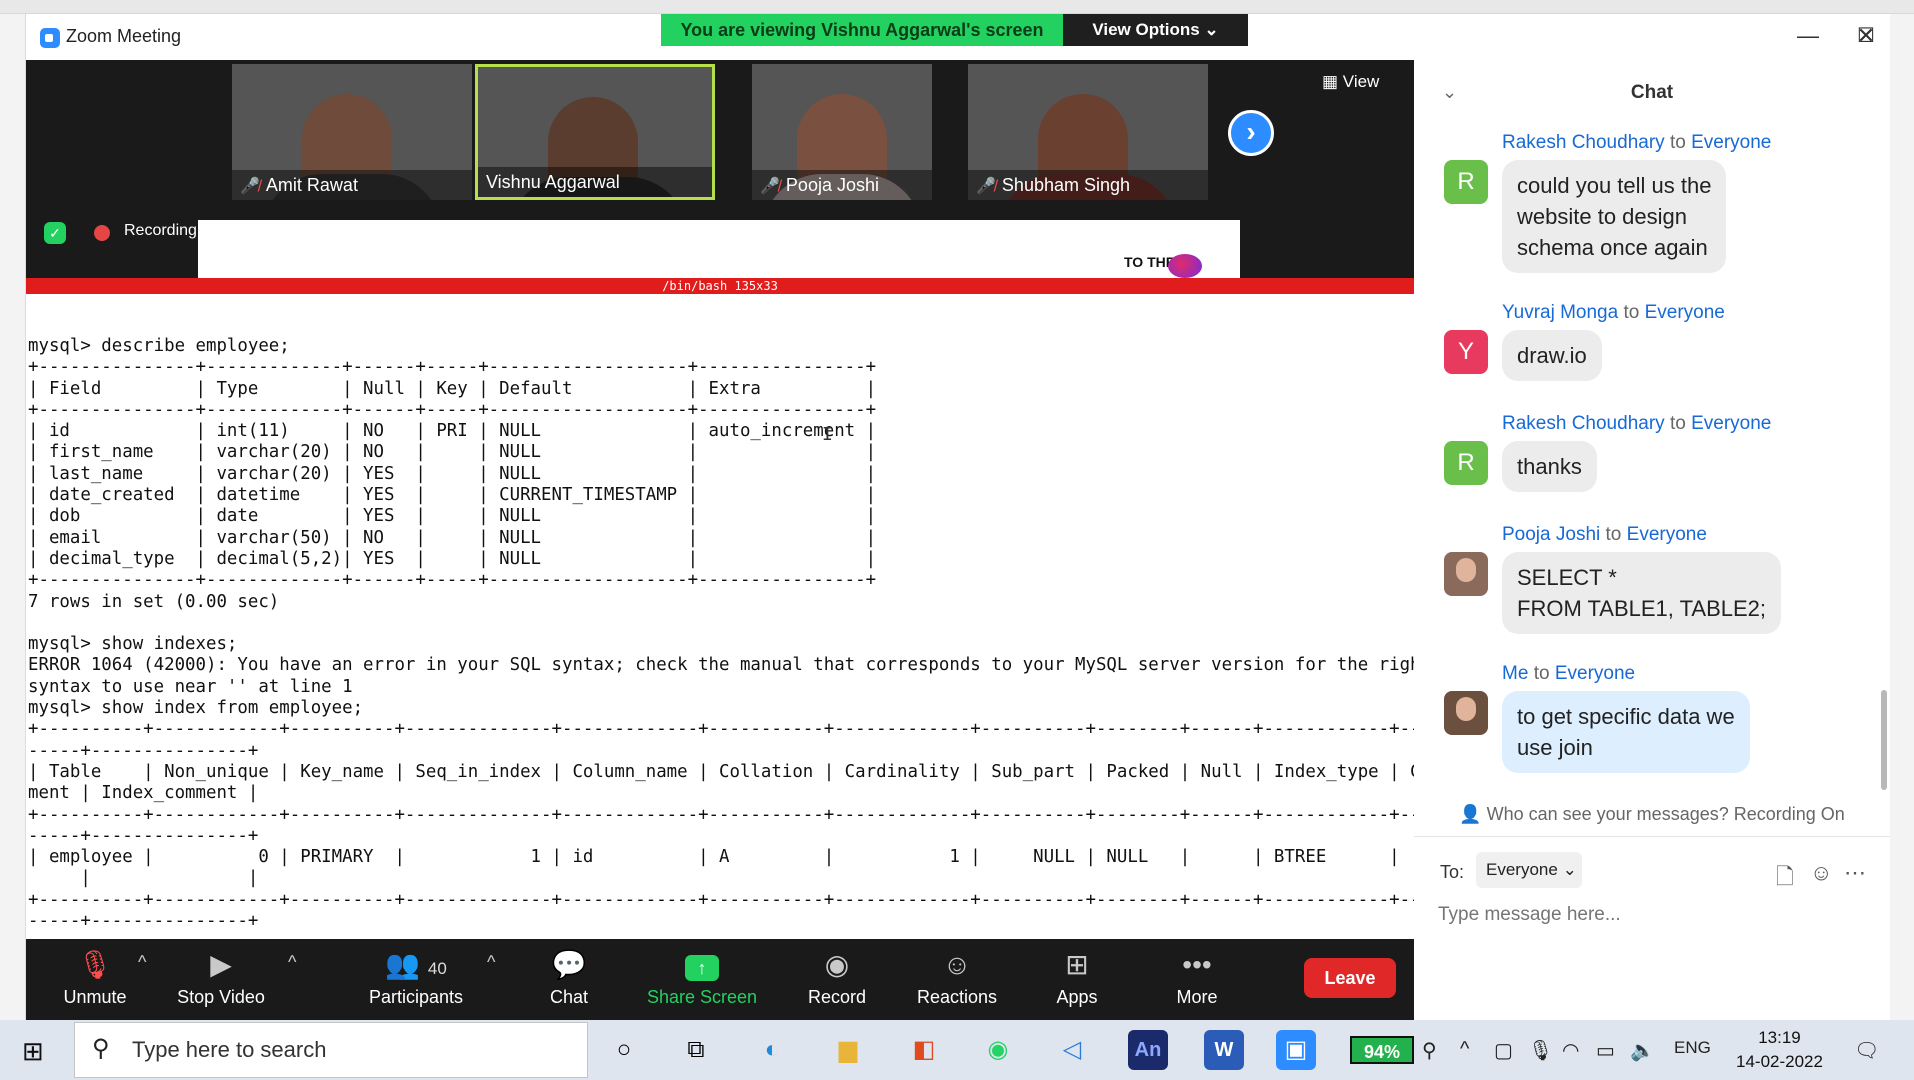  What do you see at coordinates (1855, 873) in the screenshot?
I see `more-options-icon: ⋯` at bounding box center [1855, 873].